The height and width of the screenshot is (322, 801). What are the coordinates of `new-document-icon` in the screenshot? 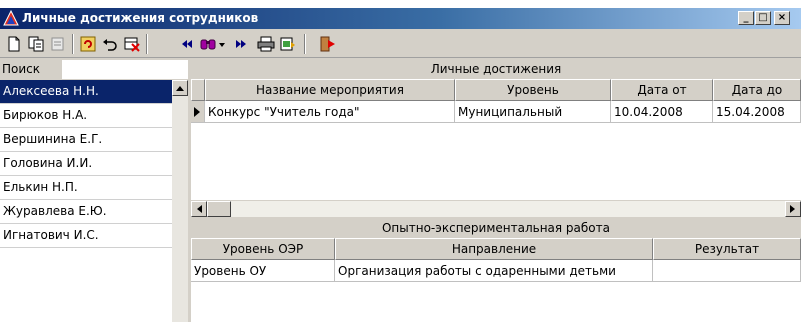 It's located at (14, 44).